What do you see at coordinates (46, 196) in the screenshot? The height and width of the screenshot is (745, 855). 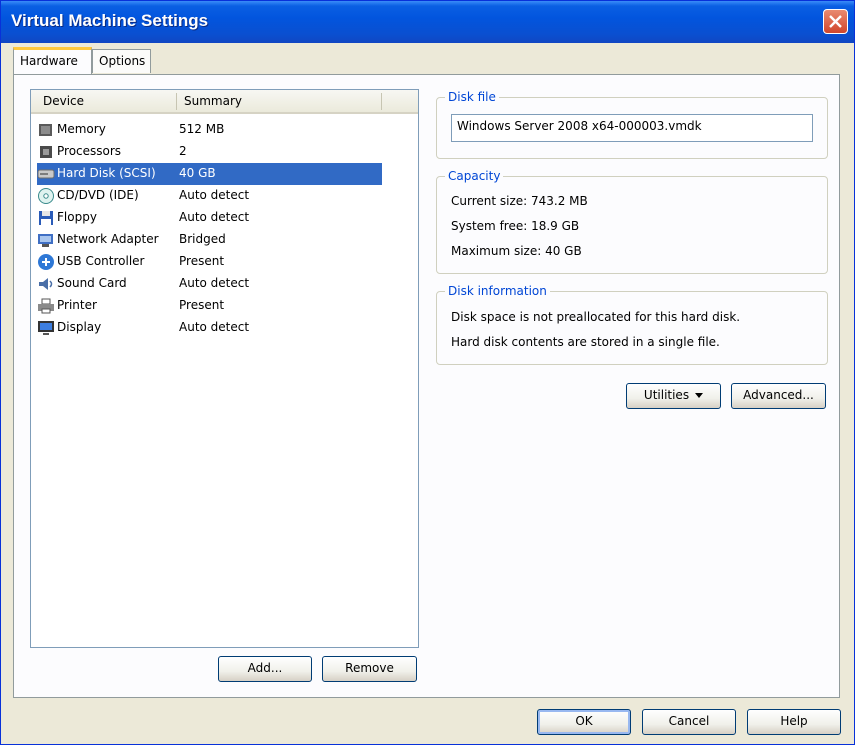 I see `cd-dvd-icon` at bounding box center [46, 196].